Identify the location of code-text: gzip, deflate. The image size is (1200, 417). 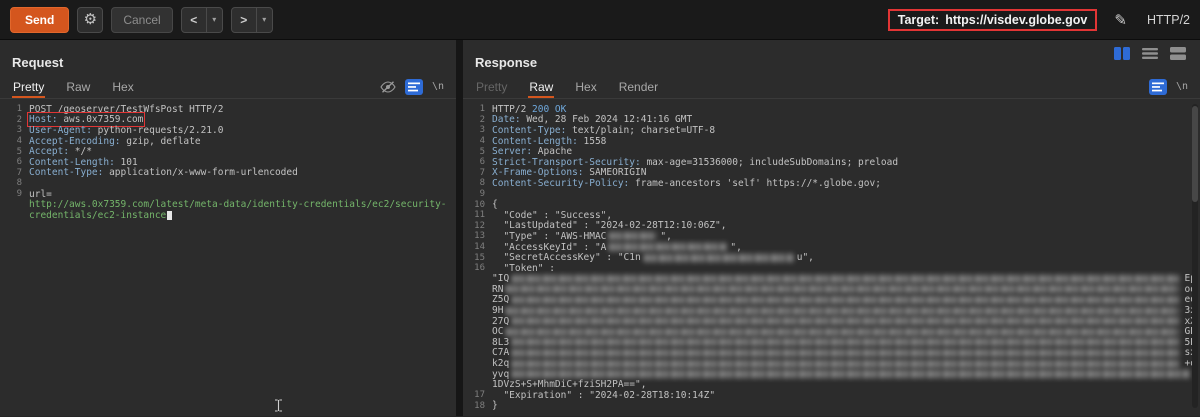
(160, 141).